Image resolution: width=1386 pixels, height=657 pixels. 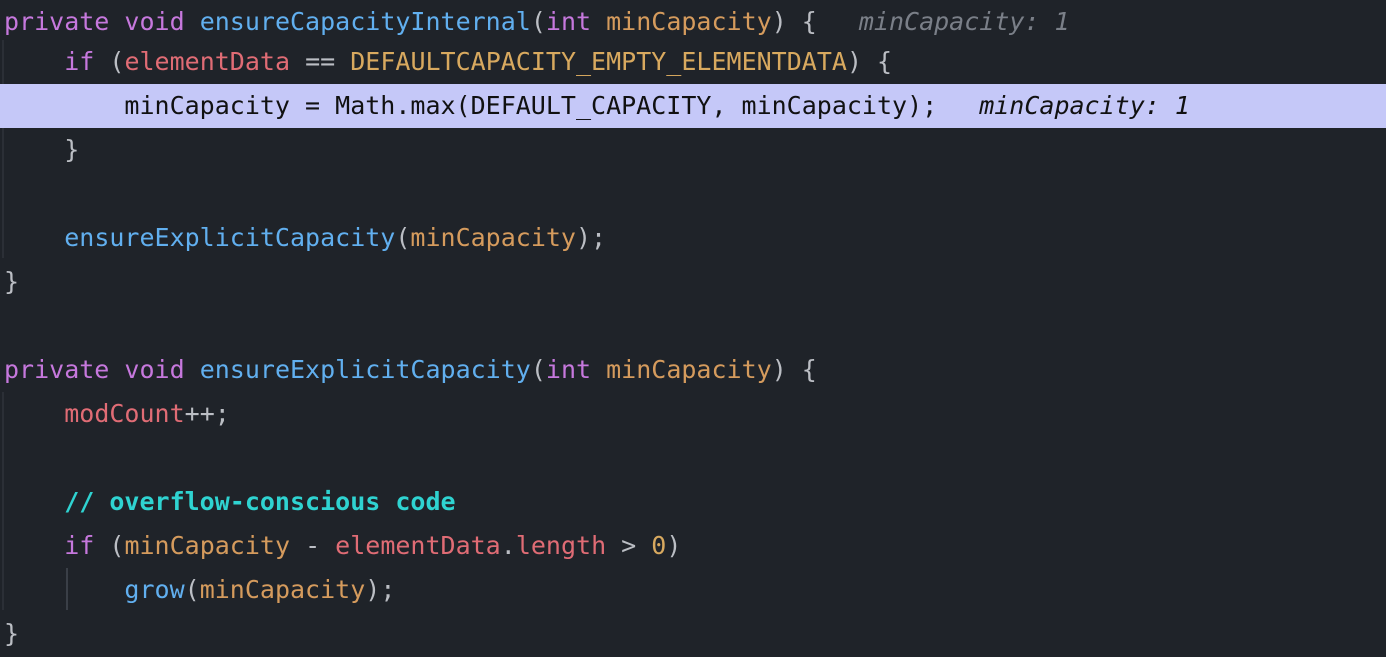 I want to click on code-line-7: }, so click(x=693, y=282).